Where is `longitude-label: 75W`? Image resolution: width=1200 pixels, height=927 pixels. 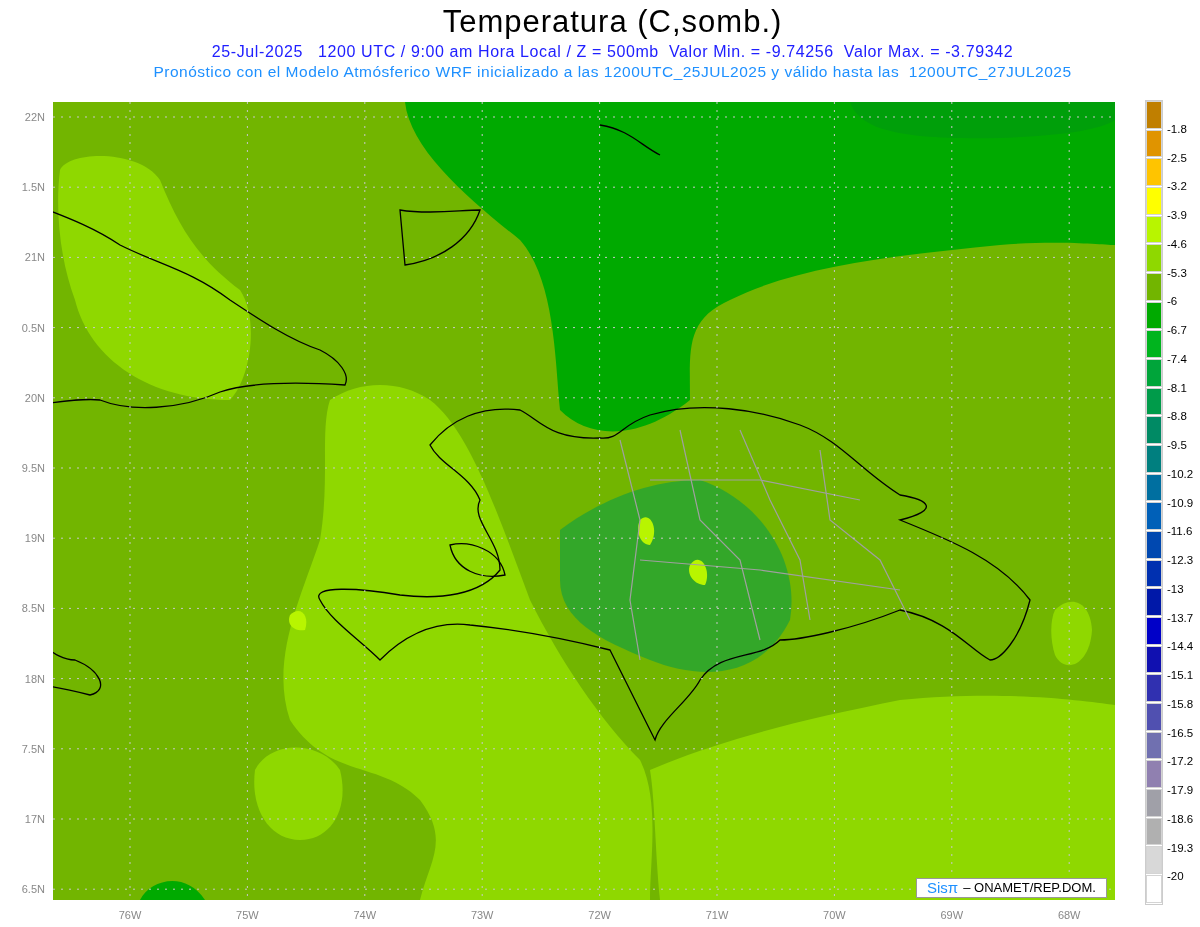
longitude-label: 75W is located at coordinates (247, 915).